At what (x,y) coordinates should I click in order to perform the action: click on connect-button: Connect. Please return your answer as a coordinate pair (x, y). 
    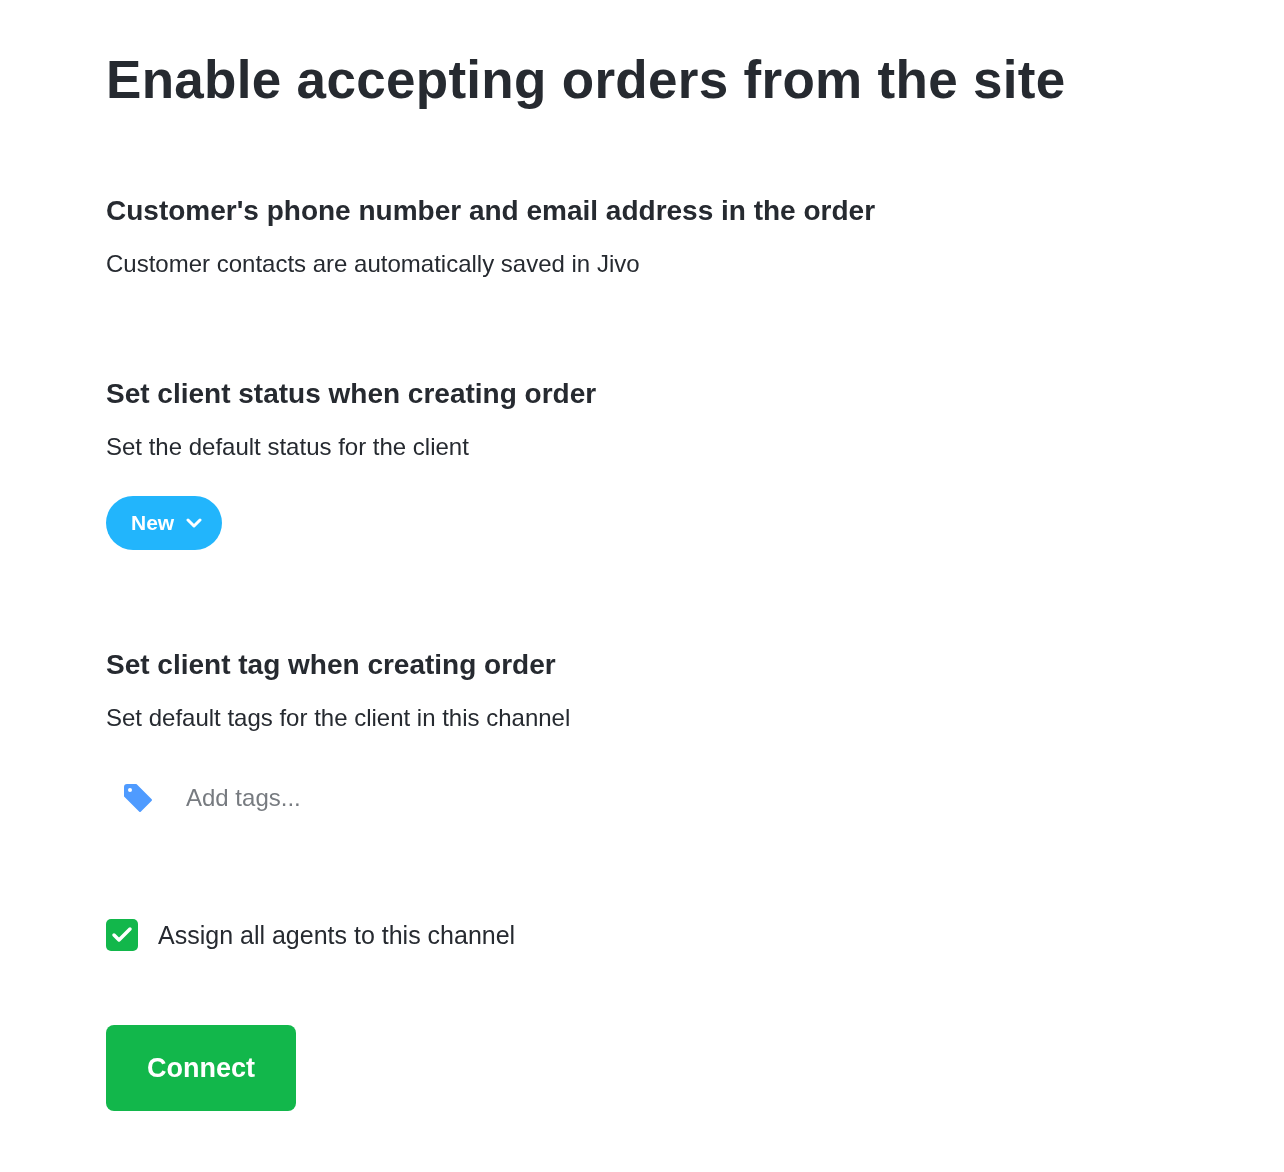
    Looking at the image, I should click on (201, 1068).